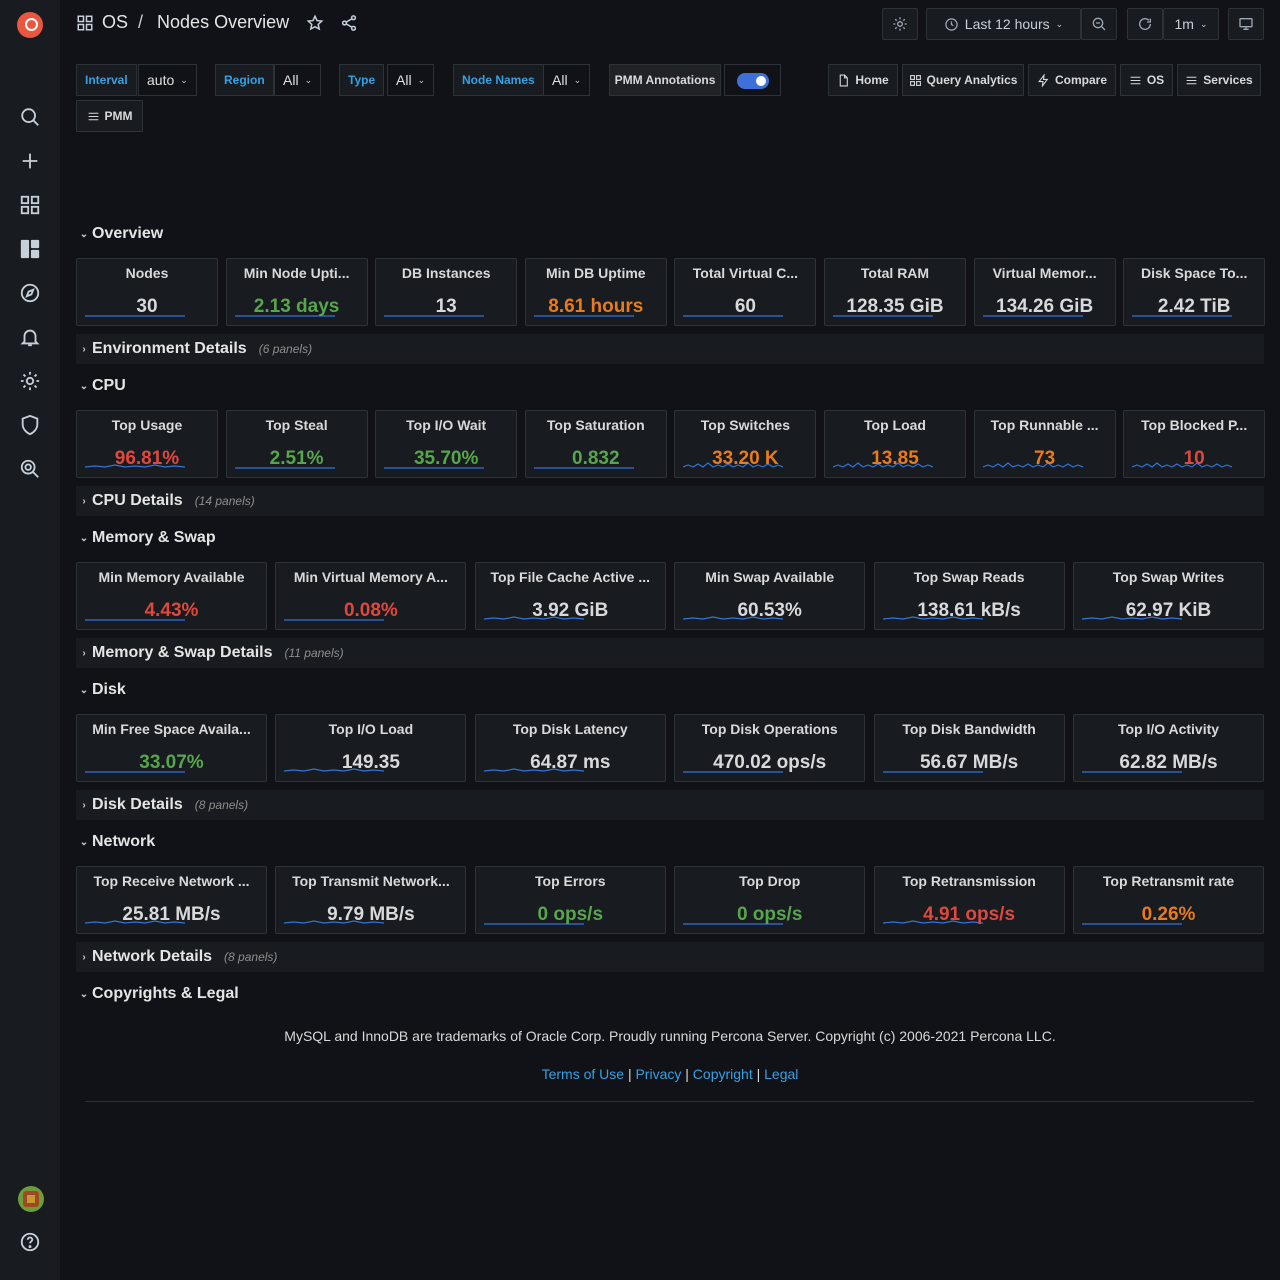 The image size is (1280, 1280). What do you see at coordinates (570, 748) in the screenshot?
I see `stat-panel: Top Disk Latency 64.87 ms` at bounding box center [570, 748].